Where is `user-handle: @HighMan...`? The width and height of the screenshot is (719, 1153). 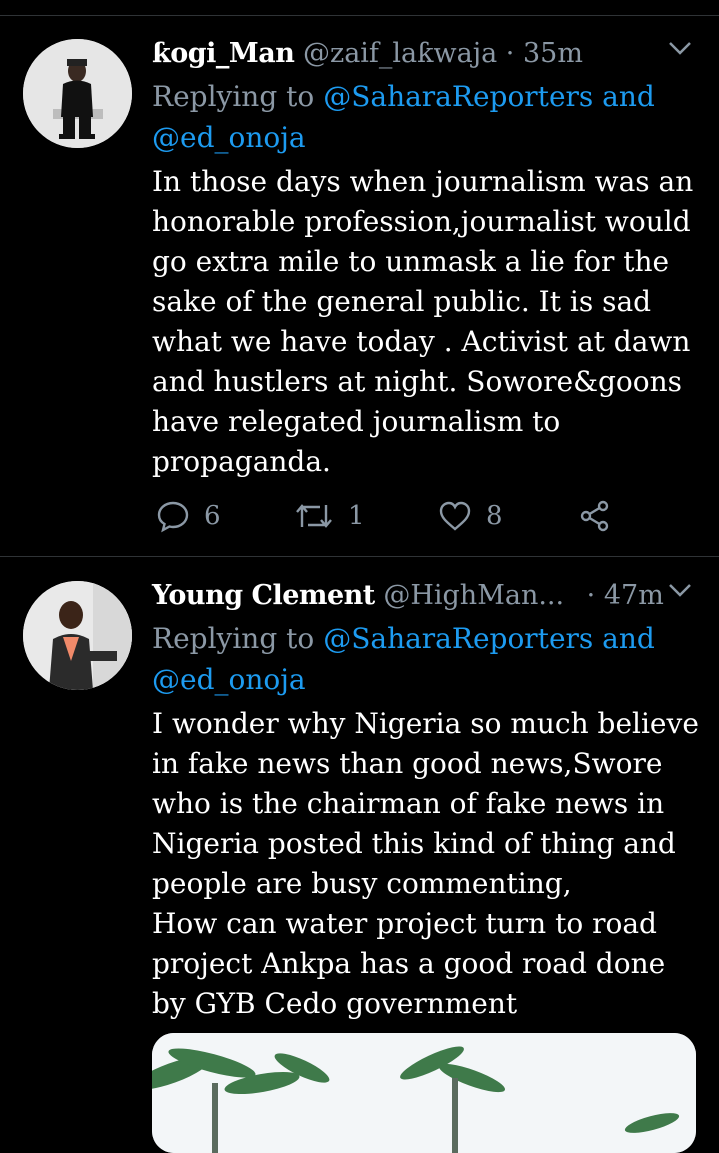
user-handle: @HighMan... is located at coordinates (473, 595).